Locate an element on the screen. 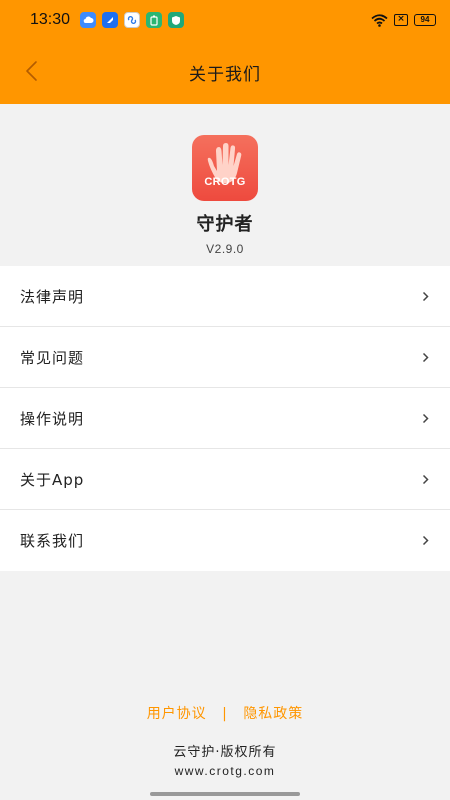  shield-icon is located at coordinates (176, 20).